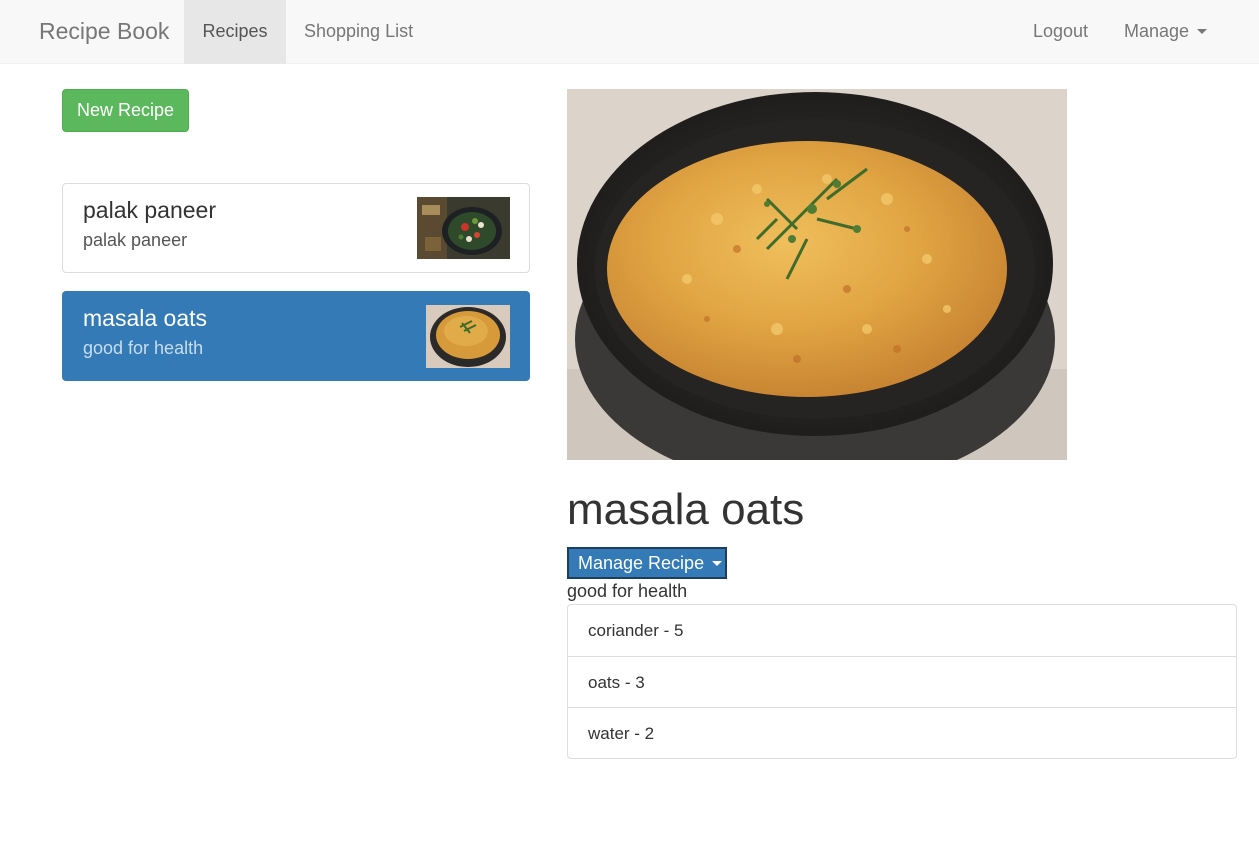 This screenshot has width=1259, height=857. What do you see at coordinates (1060, 32) in the screenshot?
I see `logout-link: Logout` at bounding box center [1060, 32].